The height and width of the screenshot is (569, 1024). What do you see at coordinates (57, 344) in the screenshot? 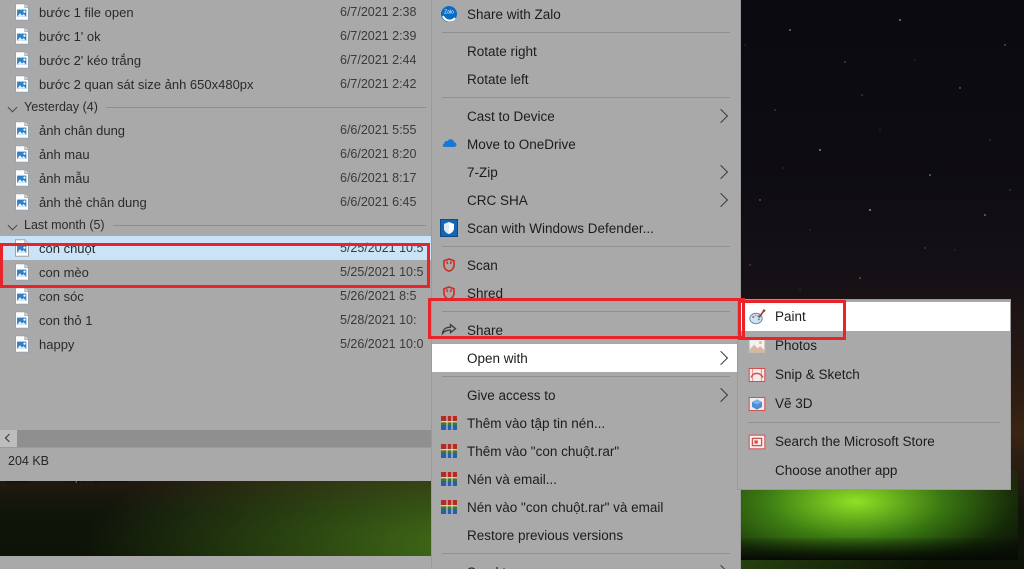
I see `file-name: happy` at bounding box center [57, 344].